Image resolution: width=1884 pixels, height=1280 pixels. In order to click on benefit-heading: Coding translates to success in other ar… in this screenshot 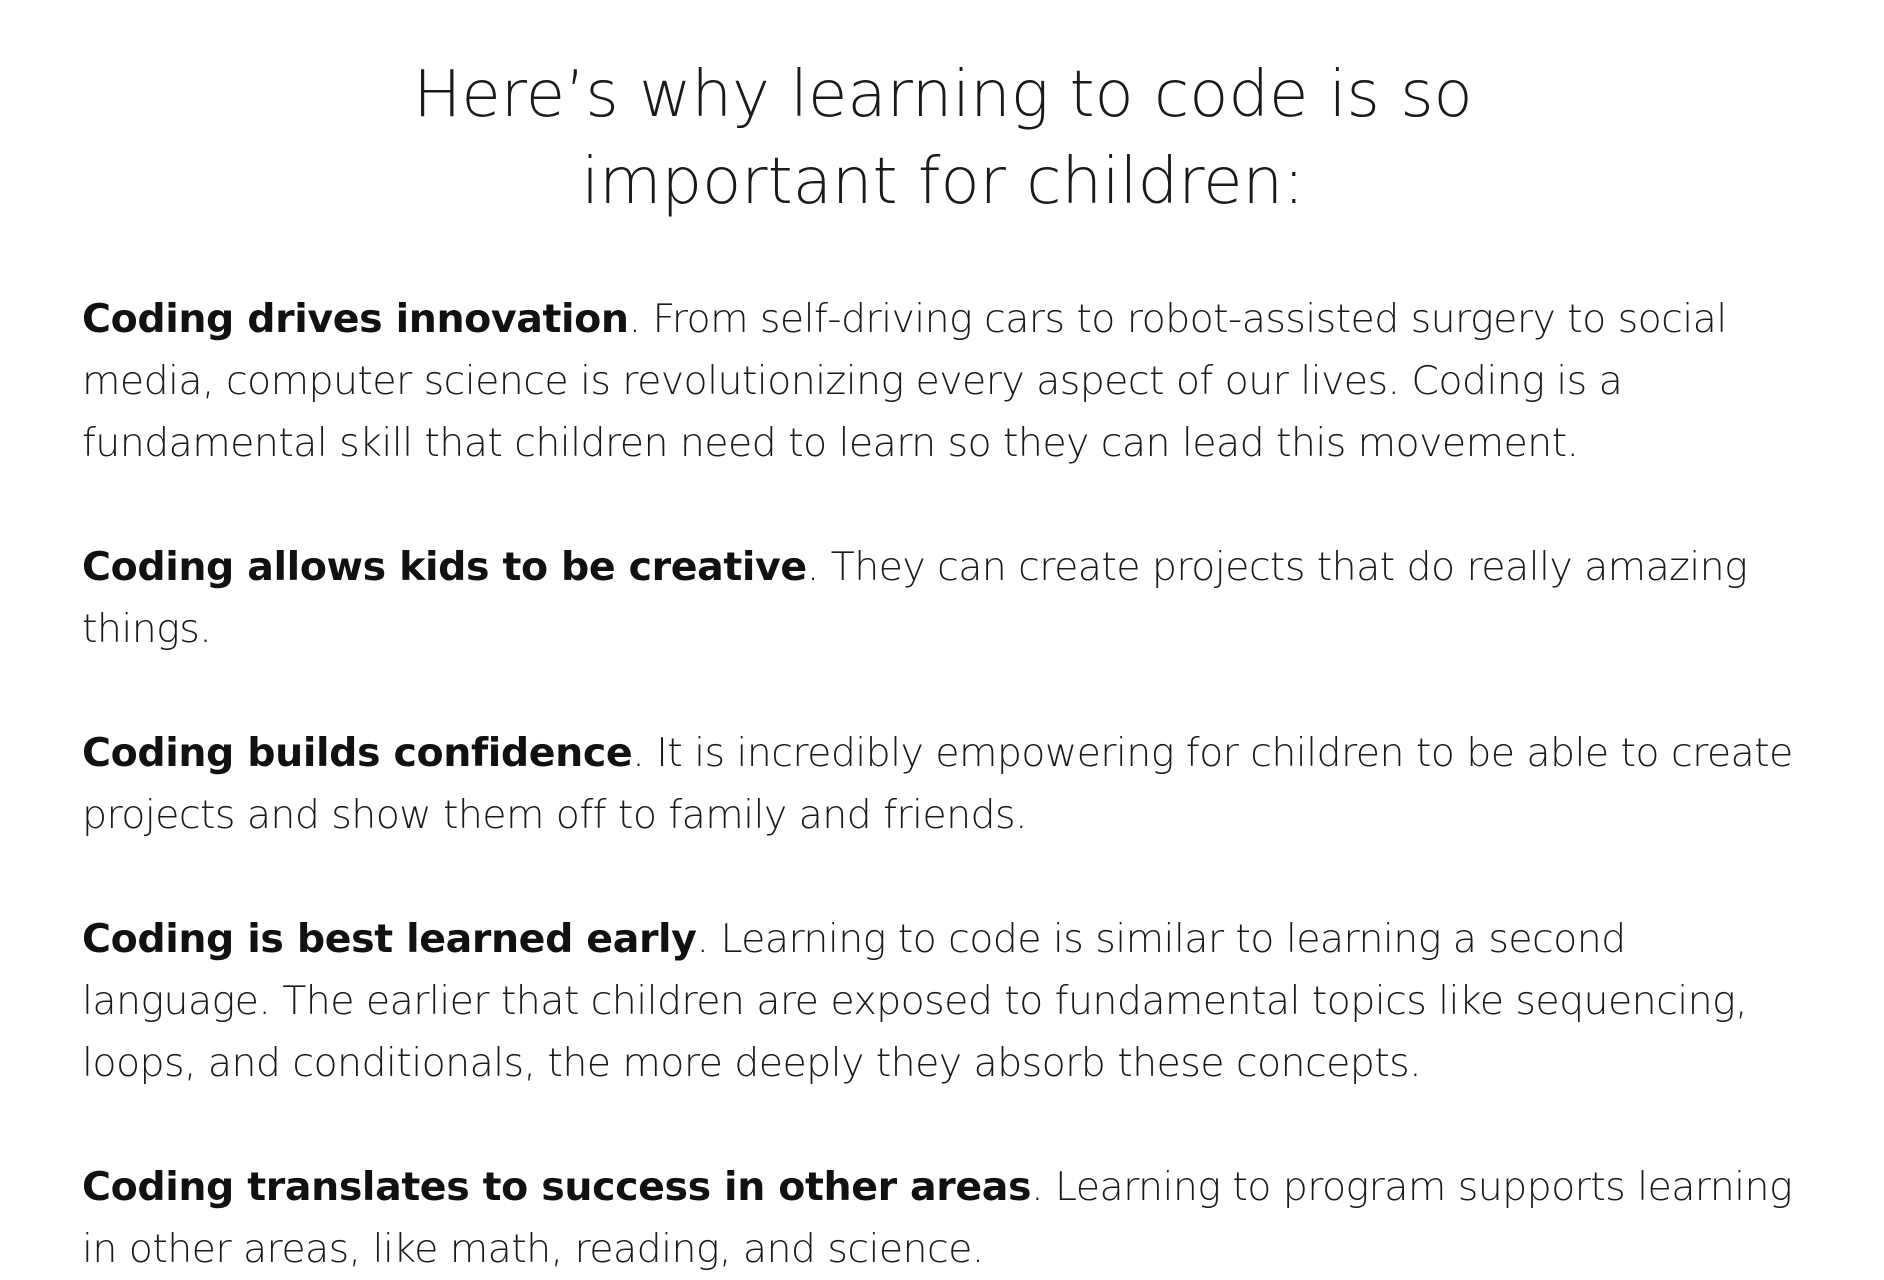, I will do `click(557, 1187)`.